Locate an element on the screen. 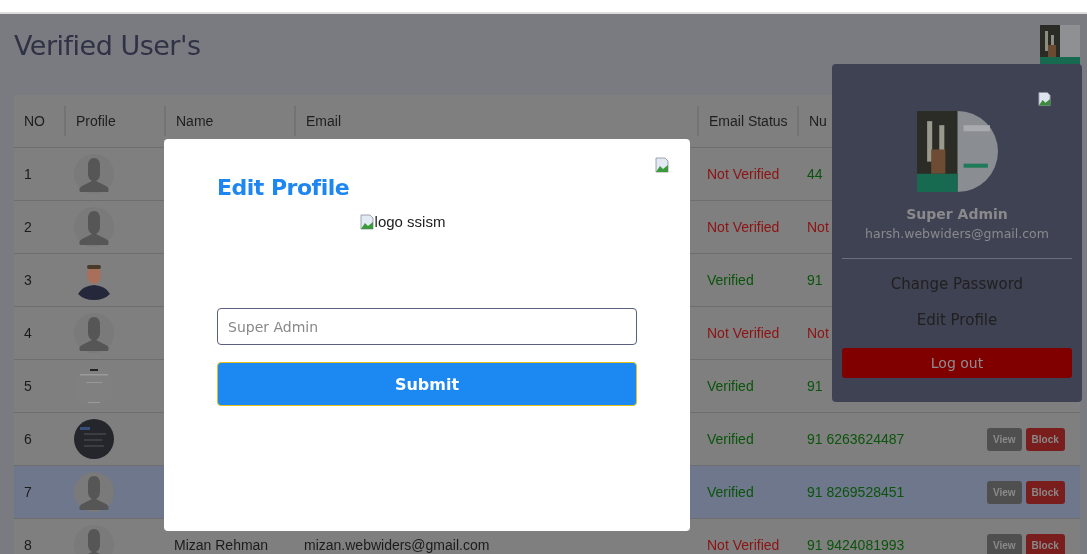 This screenshot has height=554, width=1087. table-cell: 91 8269528451 is located at coordinates (856, 492).